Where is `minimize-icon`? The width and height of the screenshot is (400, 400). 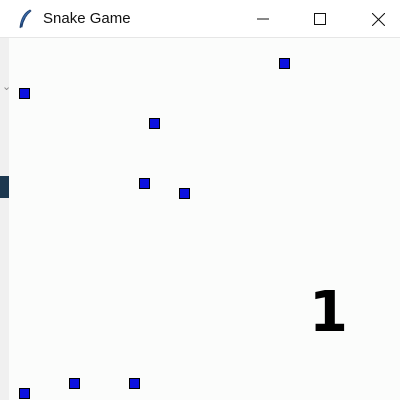
minimize-icon is located at coordinates (263, 19).